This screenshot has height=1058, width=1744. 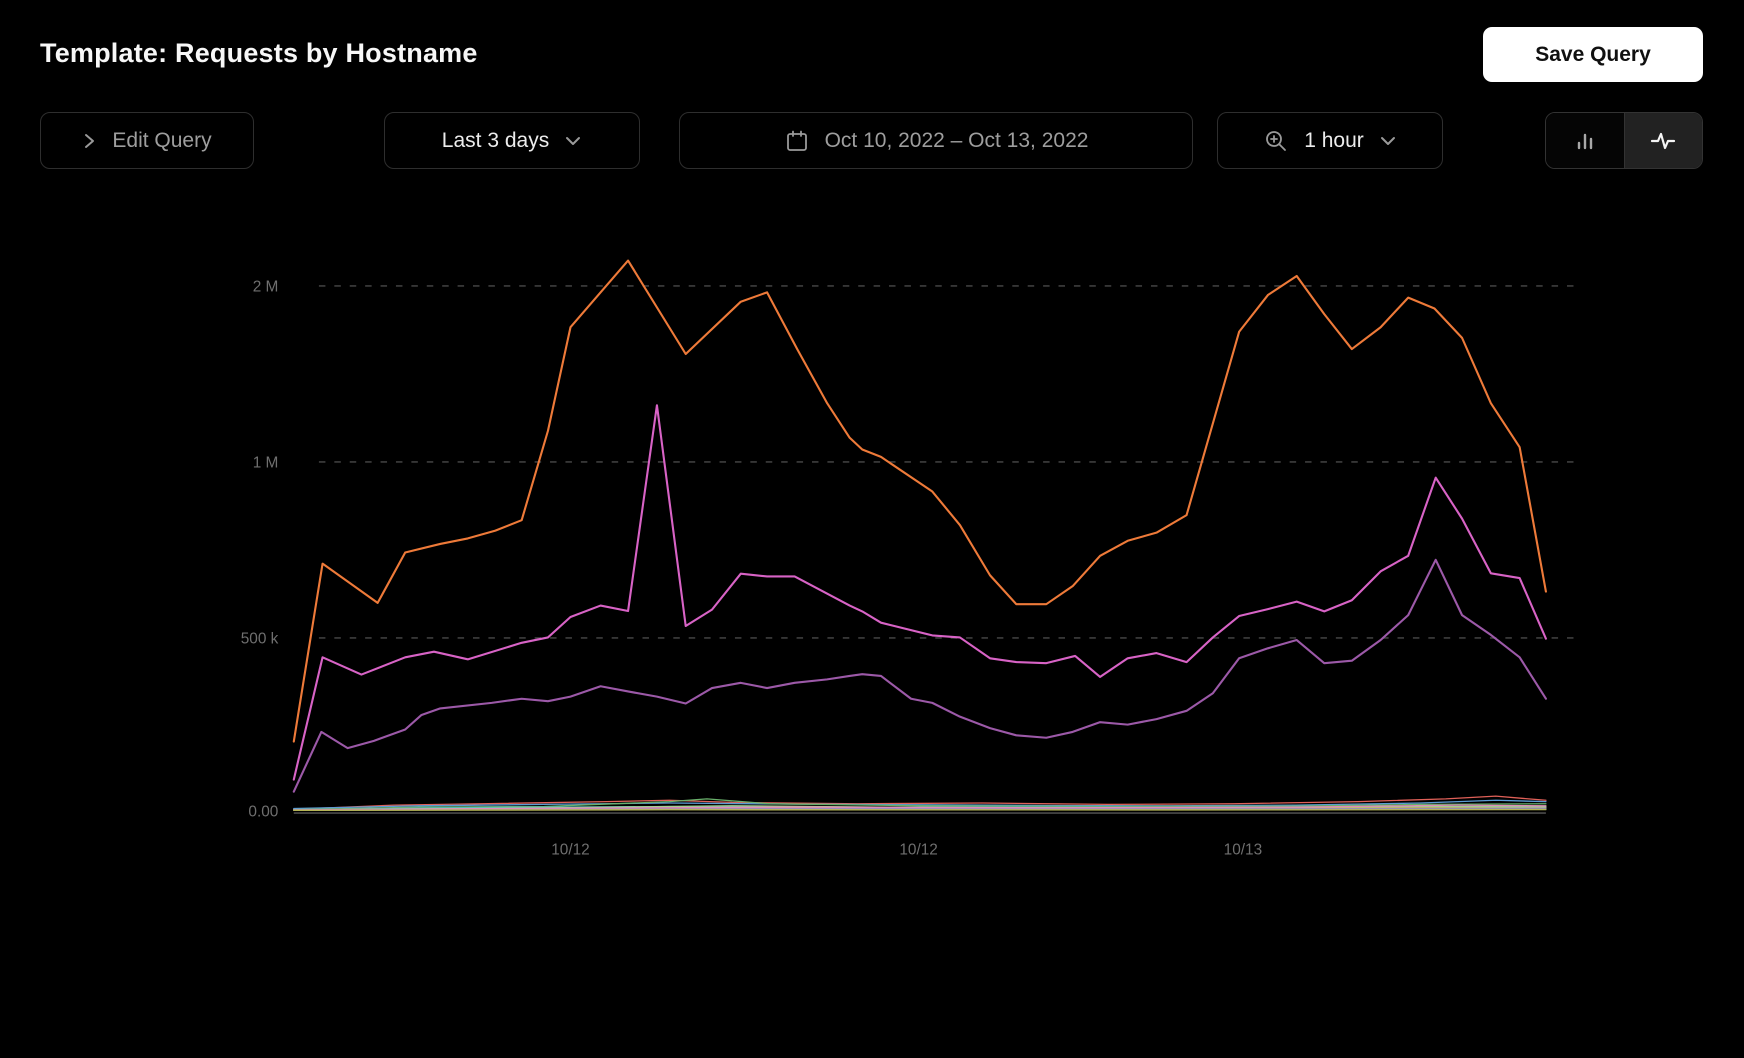 What do you see at coordinates (956, 140) in the screenshot?
I see `date-range-label: Oct 10, 2022 – Oct 13, 2022` at bounding box center [956, 140].